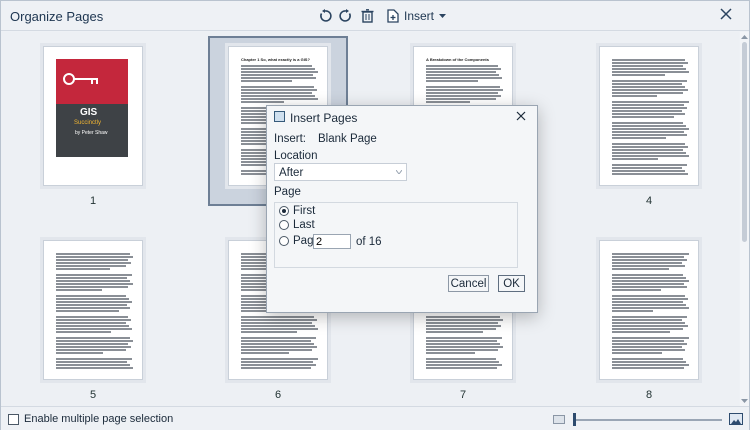  What do you see at coordinates (284, 211) in the screenshot?
I see `first-radio` at bounding box center [284, 211].